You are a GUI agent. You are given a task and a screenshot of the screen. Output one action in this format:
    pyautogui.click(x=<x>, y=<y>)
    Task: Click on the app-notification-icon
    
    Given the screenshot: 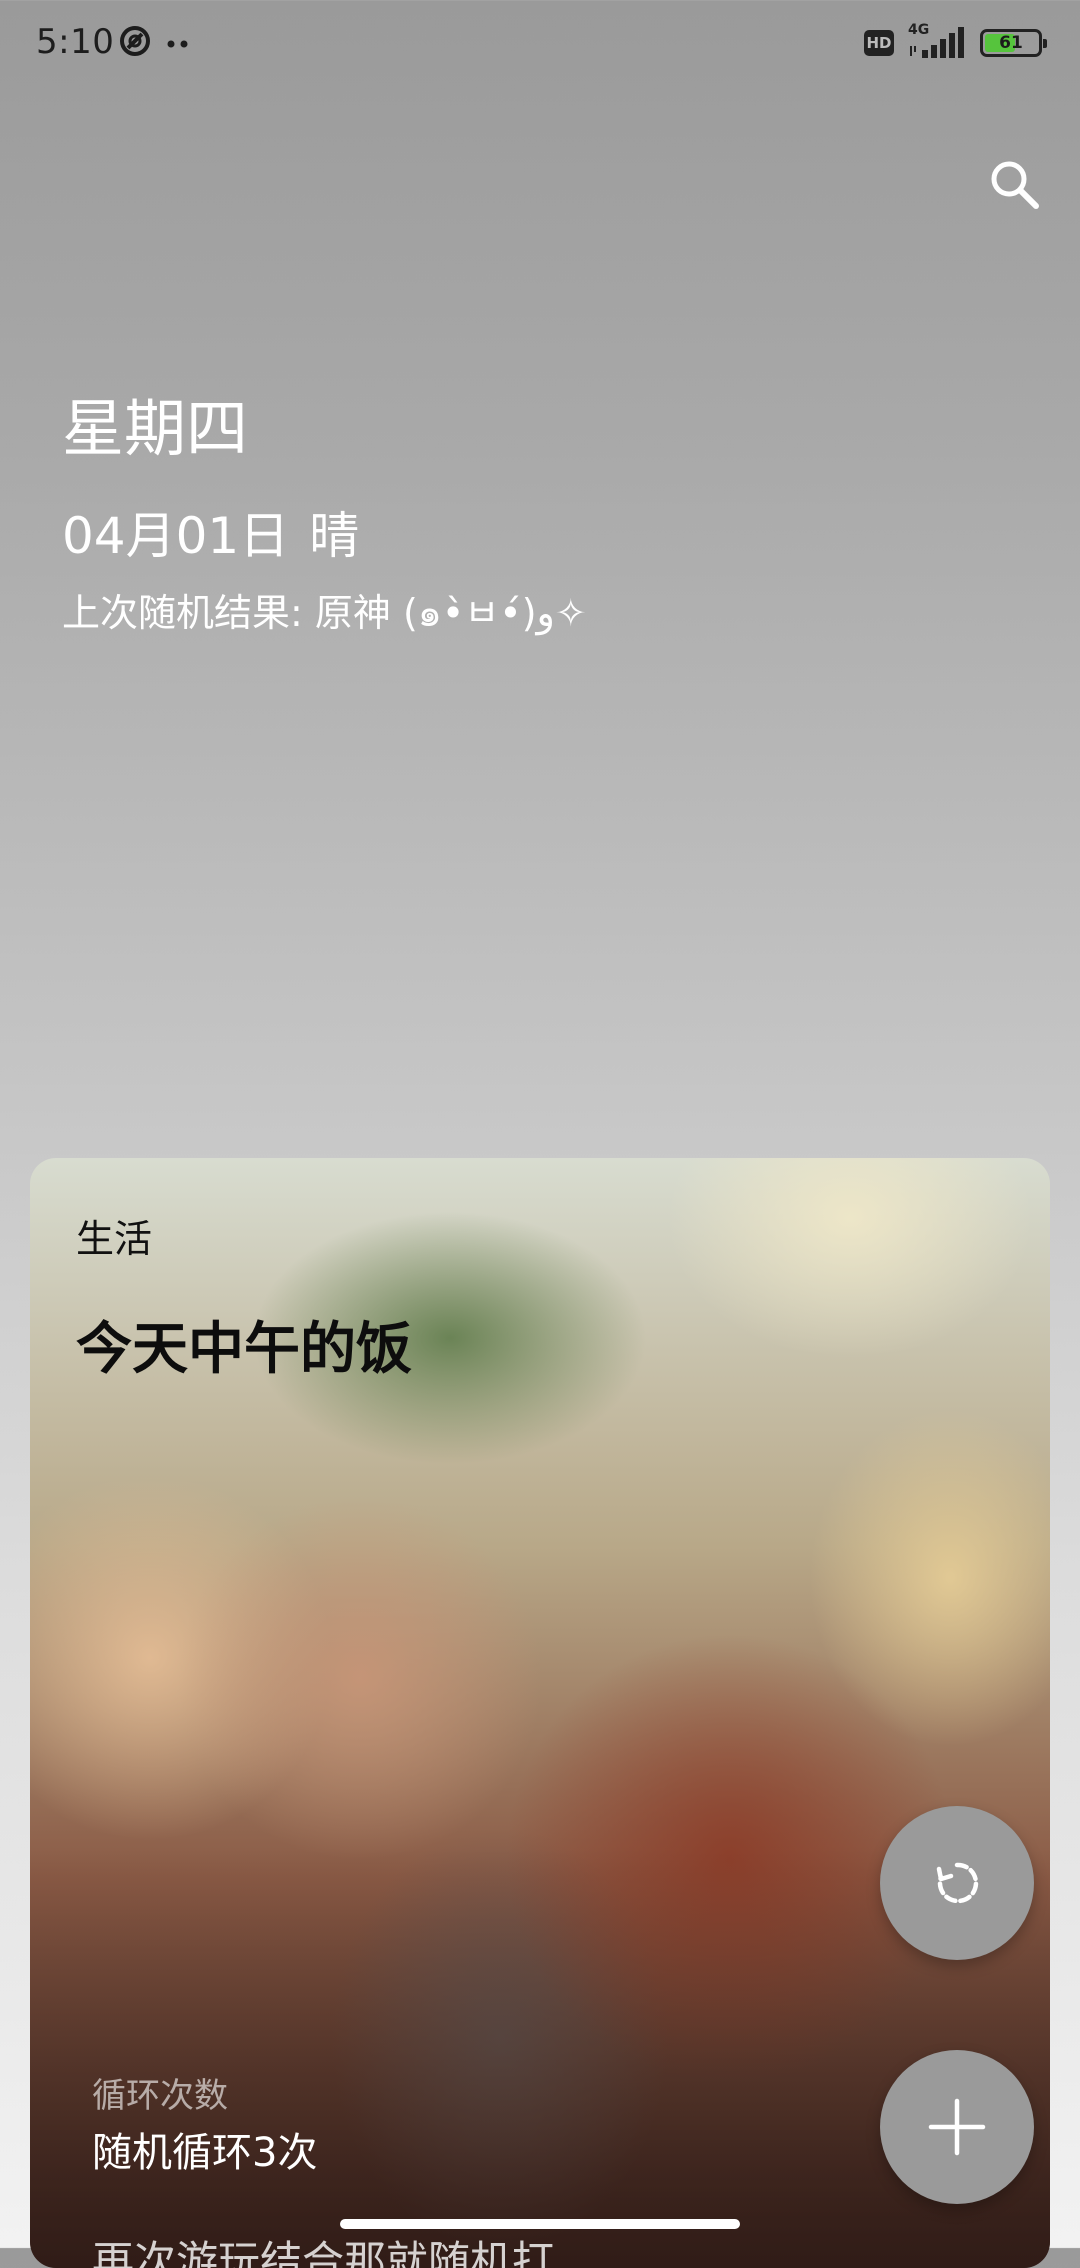 What is the action you would take?
    pyautogui.click(x=135, y=43)
    